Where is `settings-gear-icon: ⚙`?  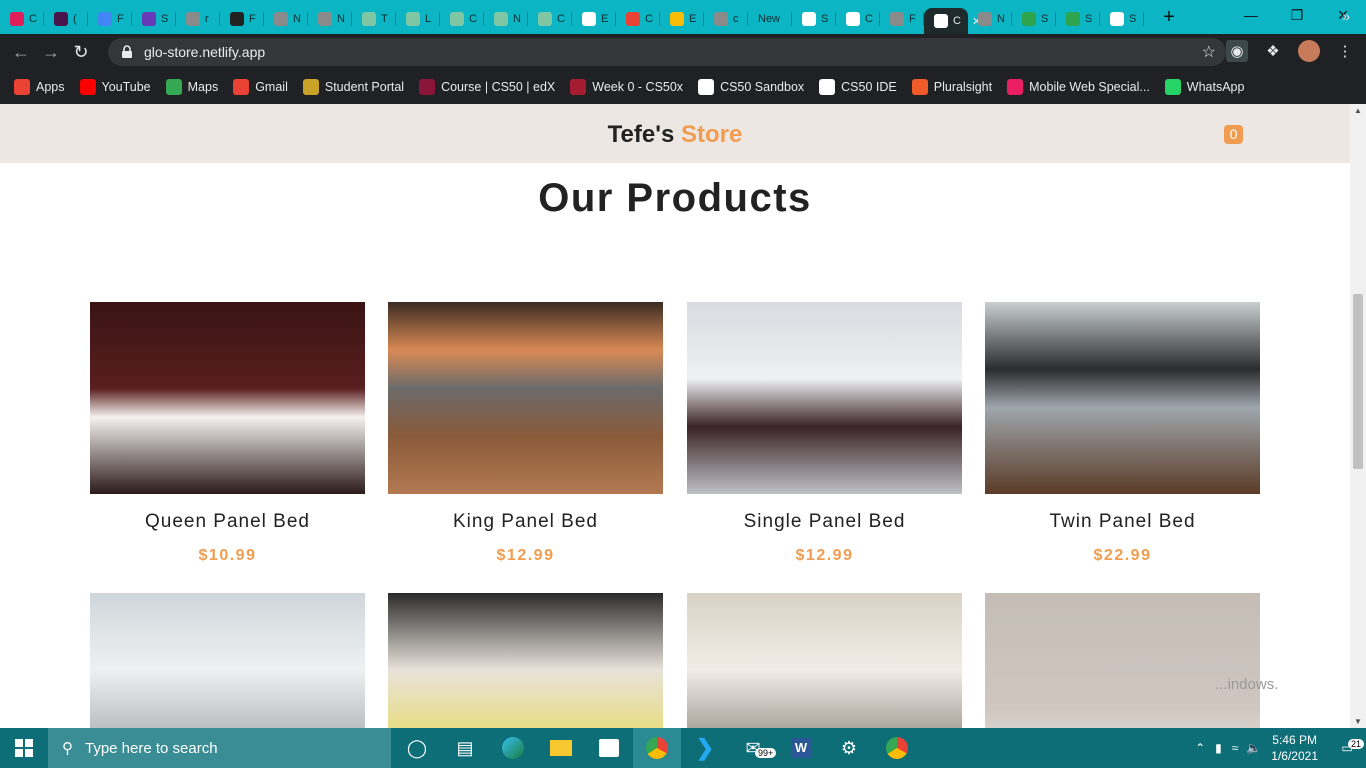
settings-gear-icon: ⚙ is located at coordinates (849, 748).